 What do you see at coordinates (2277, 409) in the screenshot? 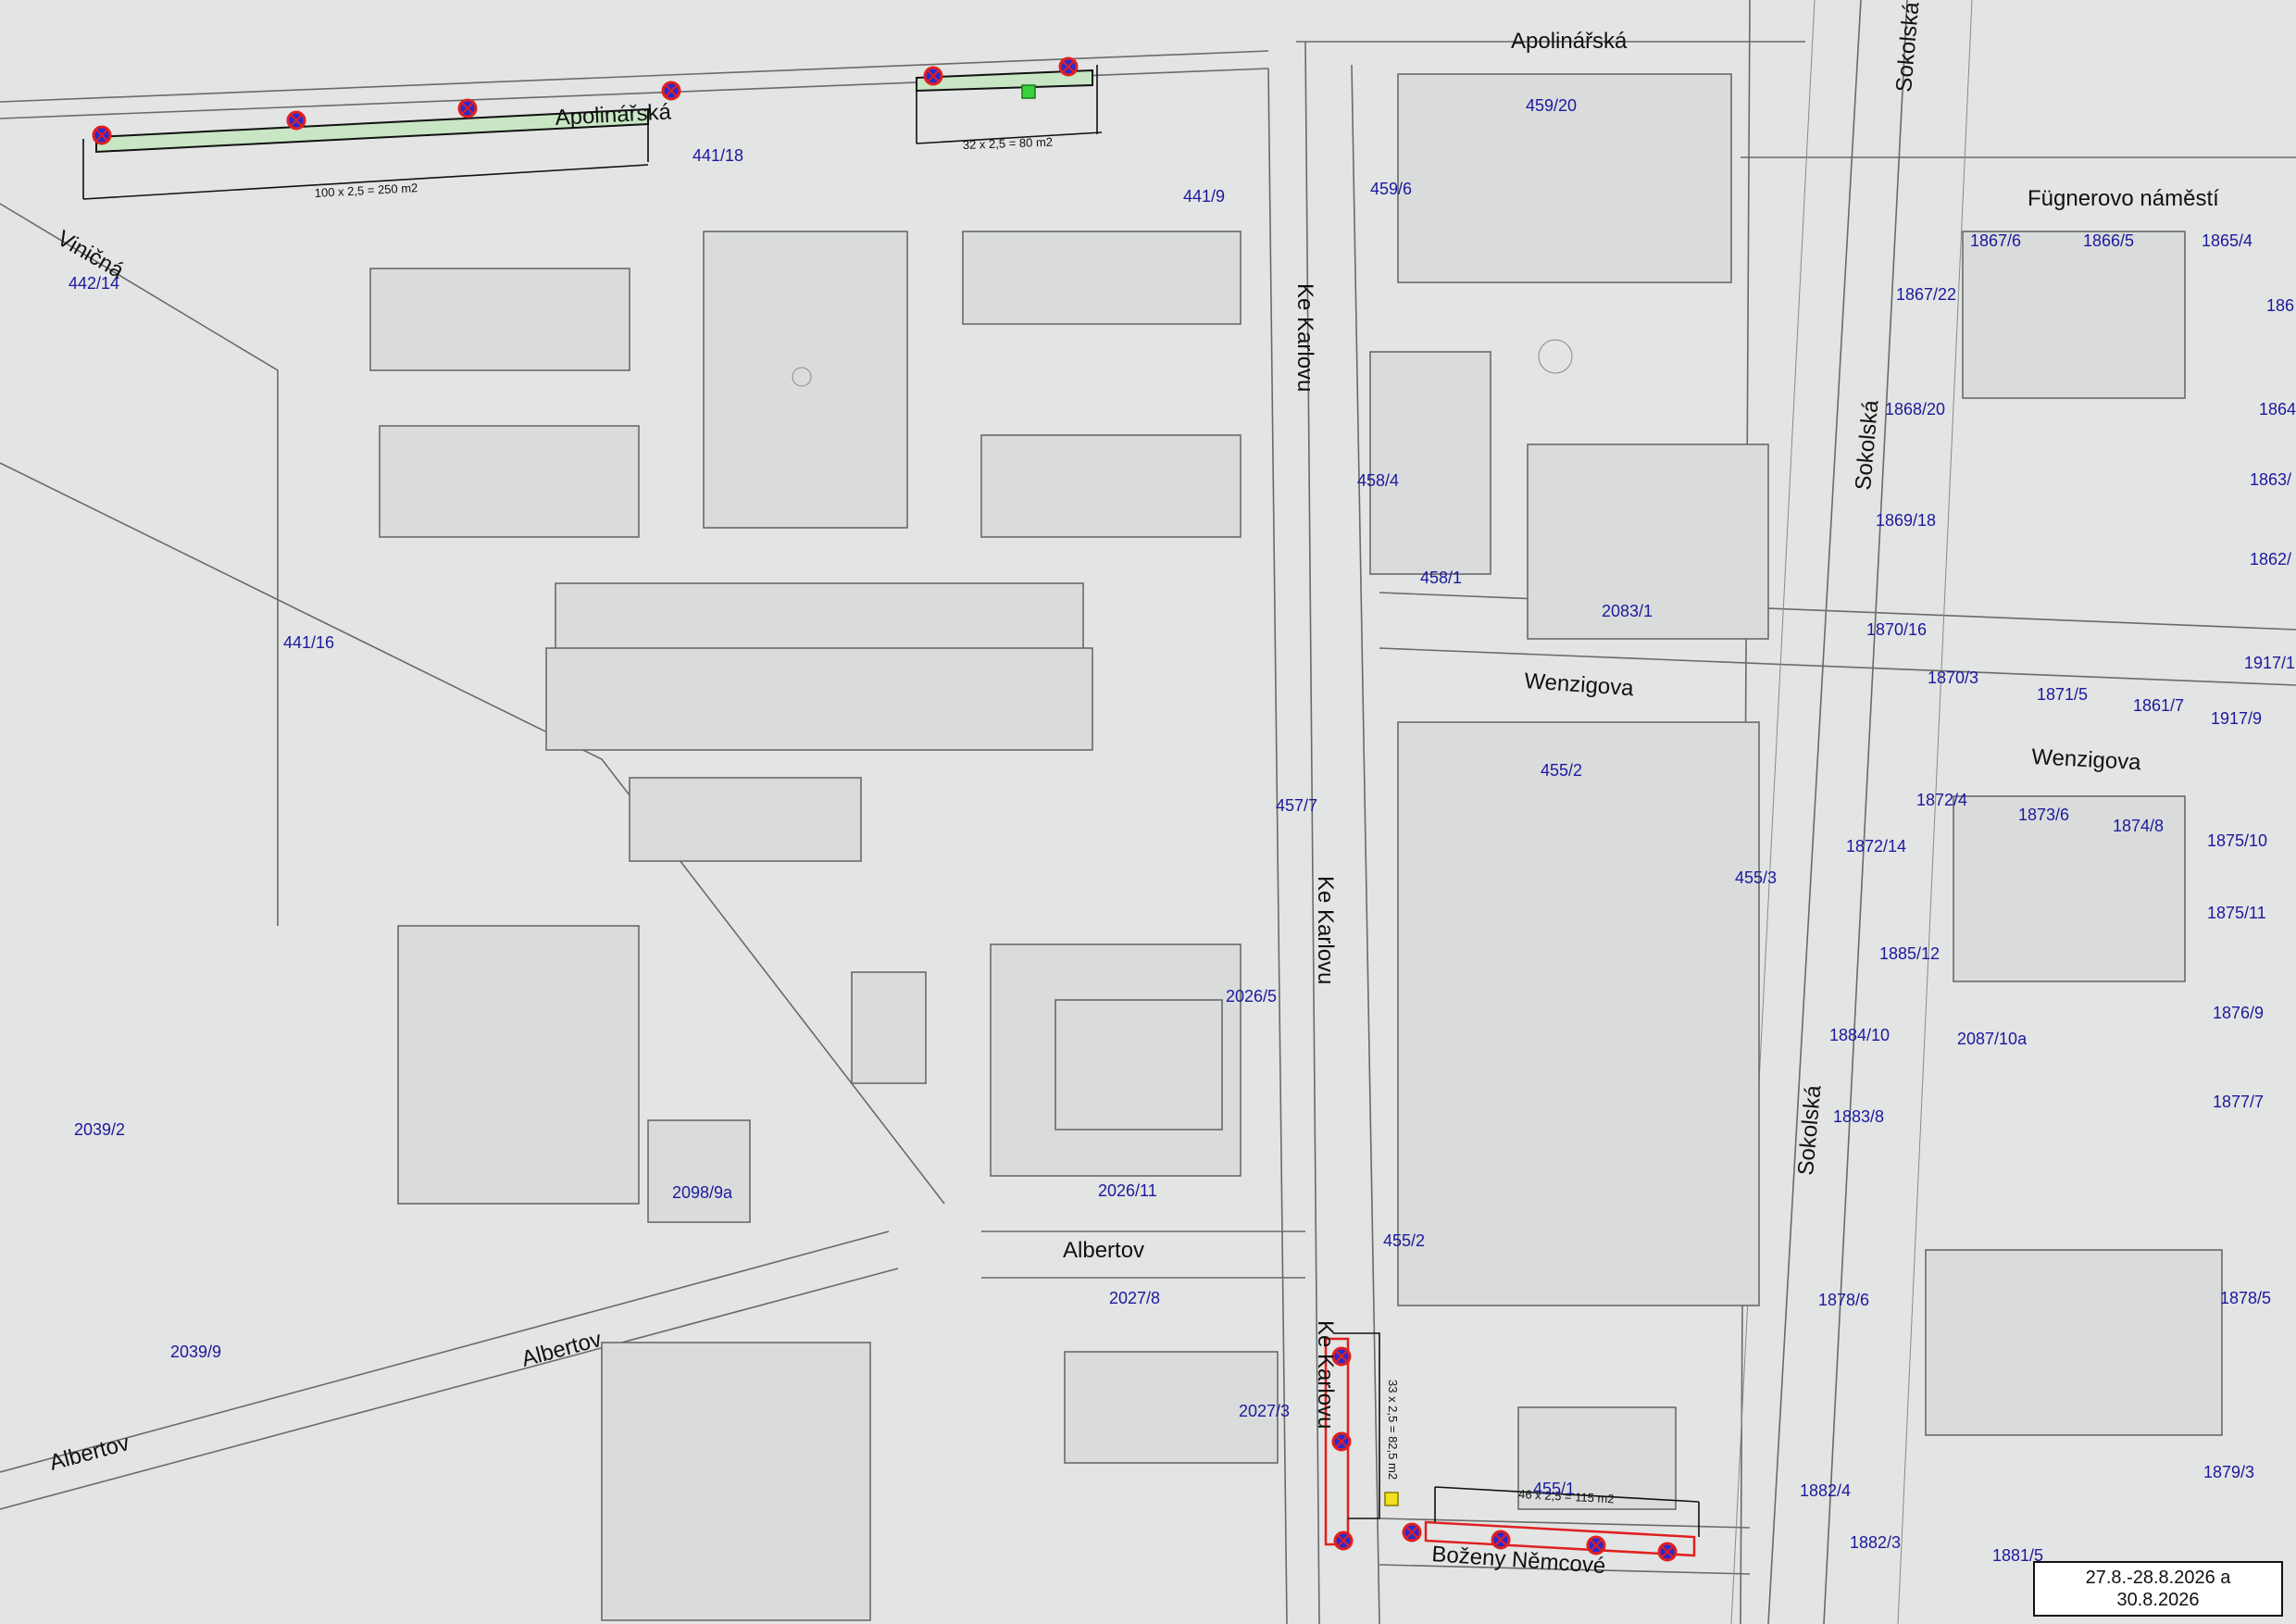
I see `parcel-number: 1864` at bounding box center [2277, 409].